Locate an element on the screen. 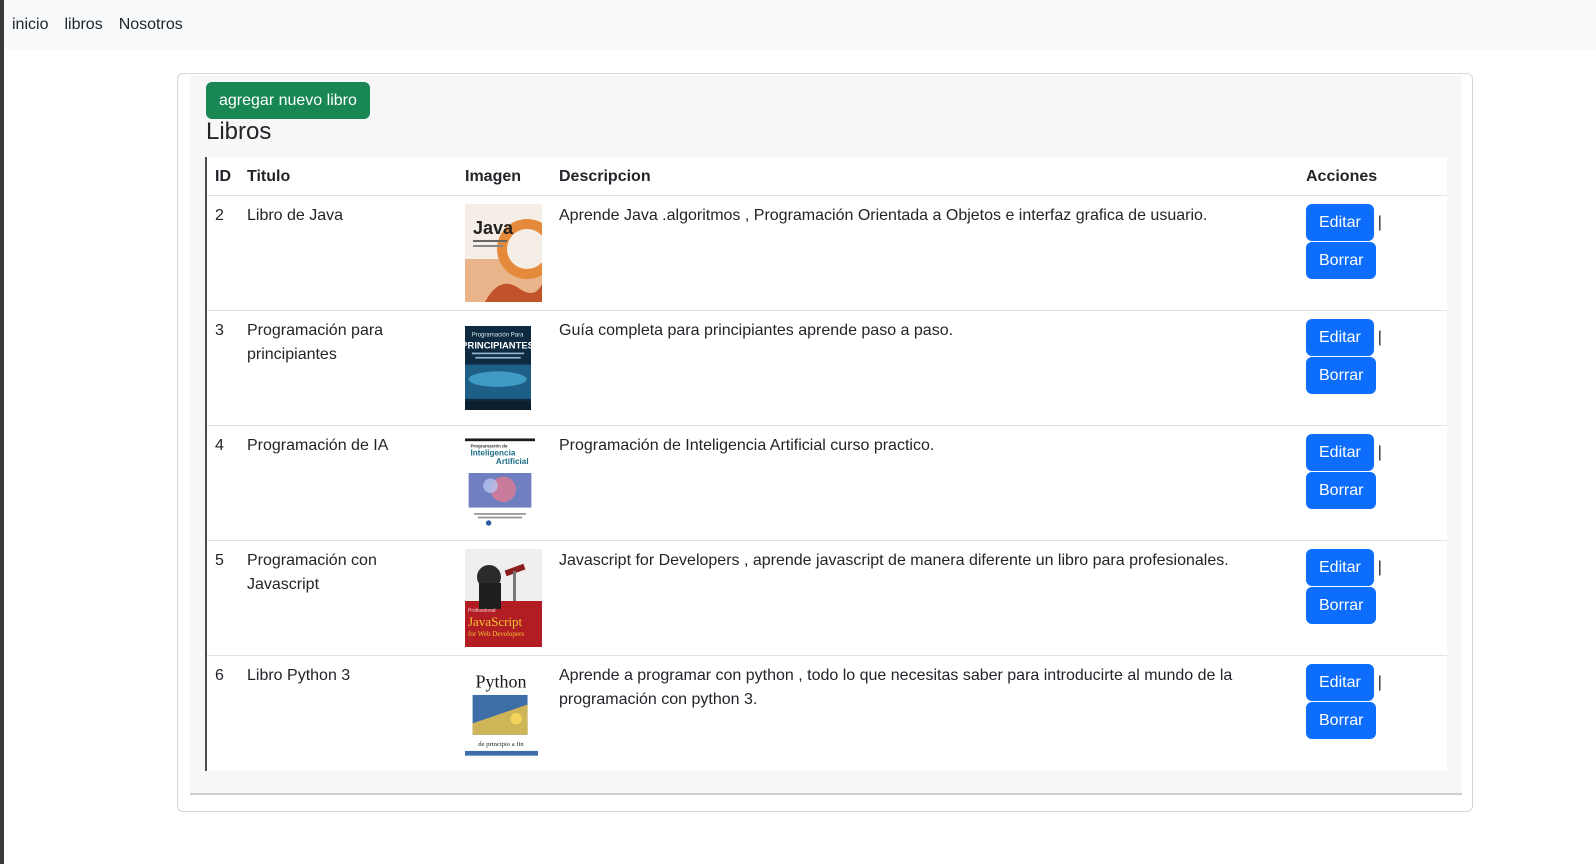 This screenshot has height=864, width=1596. cell-title: Programación para principiantes is located at coordinates (348, 368).